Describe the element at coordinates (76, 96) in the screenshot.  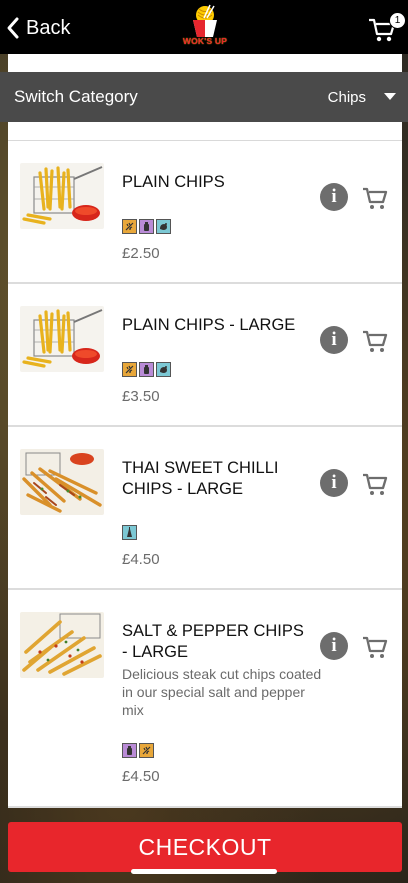
I see `switch-category-label: Switch Category` at that location.